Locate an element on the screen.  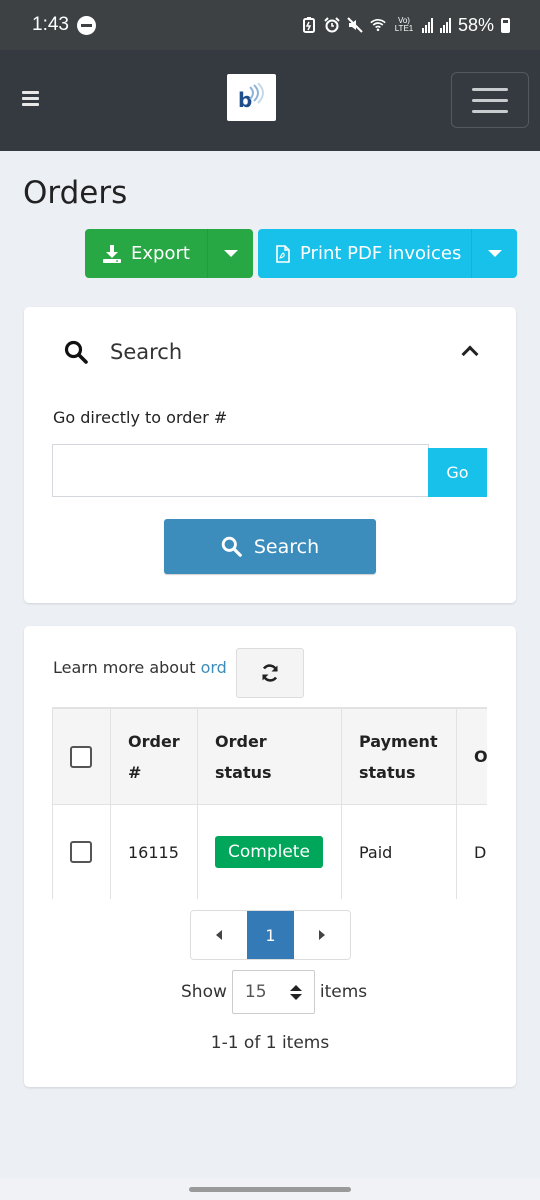
page-size-row: Show 15 items is located at coordinates (274, 992).